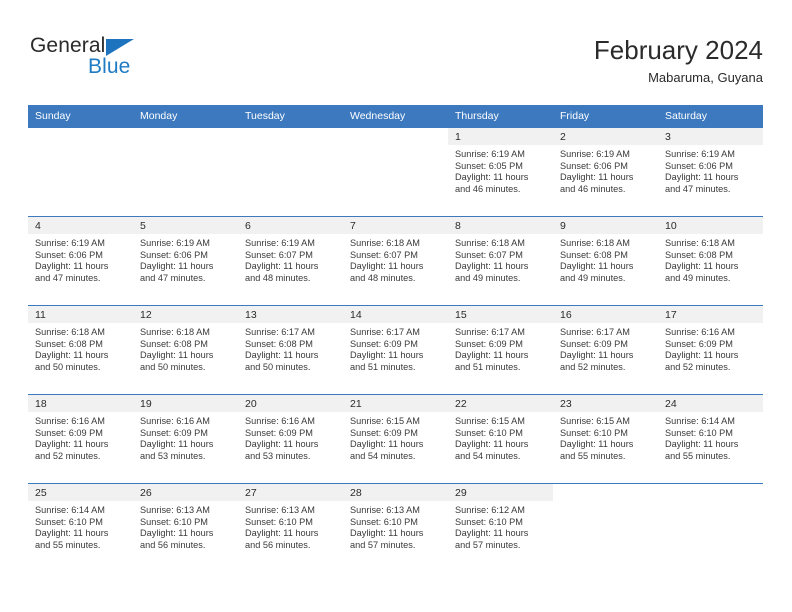 This screenshot has width=792, height=612. Describe the element at coordinates (383, 544) in the screenshot. I see `daylight-text-line2: and 57 minutes.` at that location.